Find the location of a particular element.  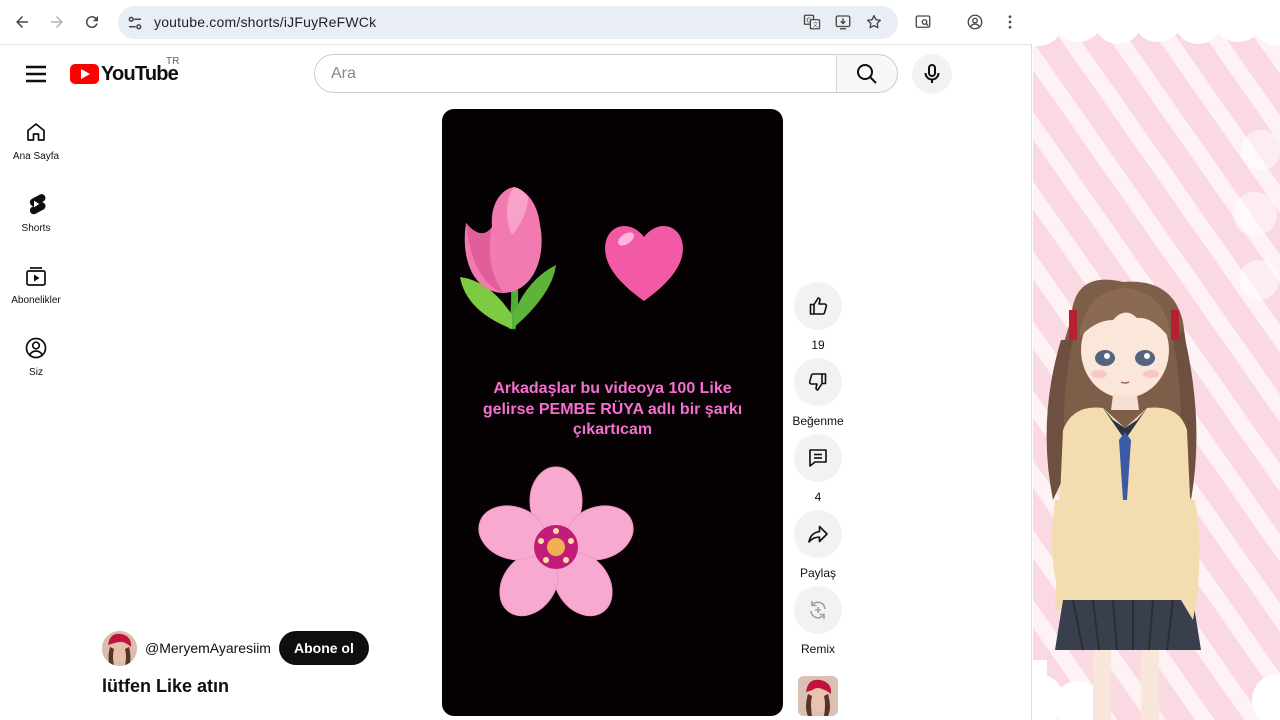

guide-item-label: Ana Sayfa is located at coordinates (36, 156).